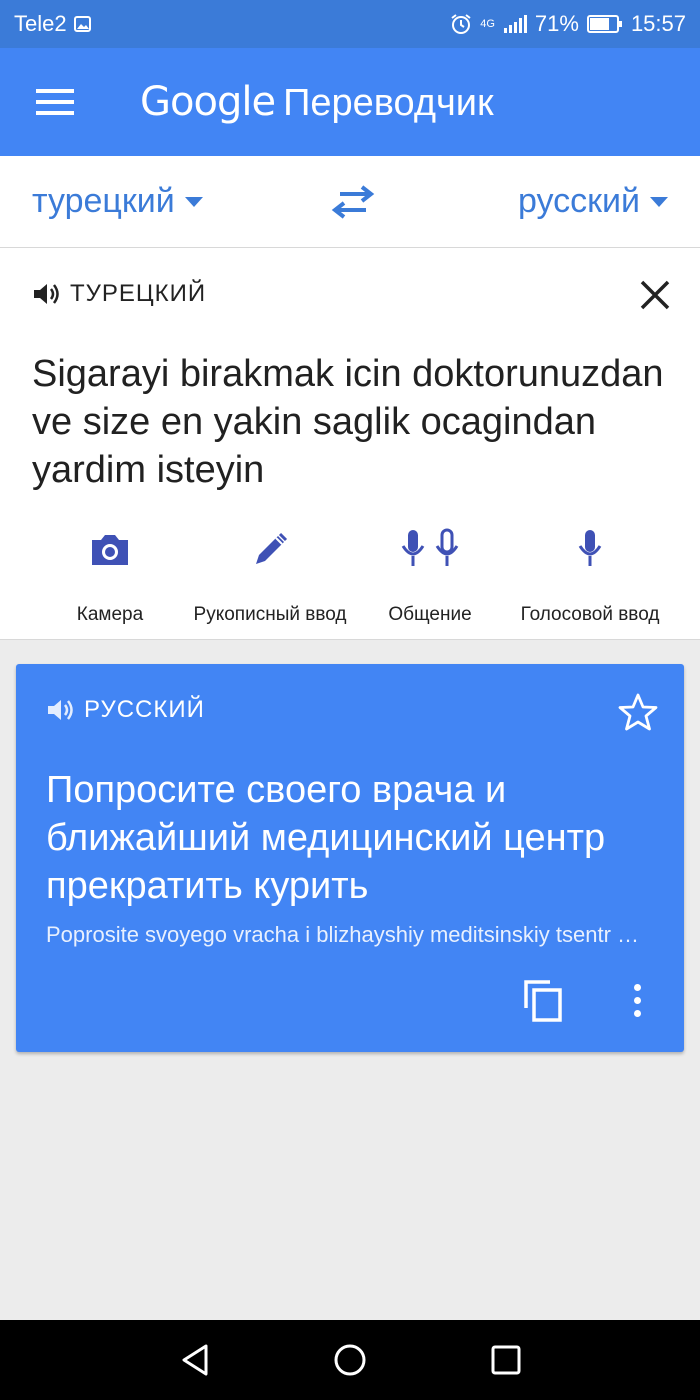  Describe the element at coordinates (82, 24) in the screenshot. I see `location-photo-icon` at that location.